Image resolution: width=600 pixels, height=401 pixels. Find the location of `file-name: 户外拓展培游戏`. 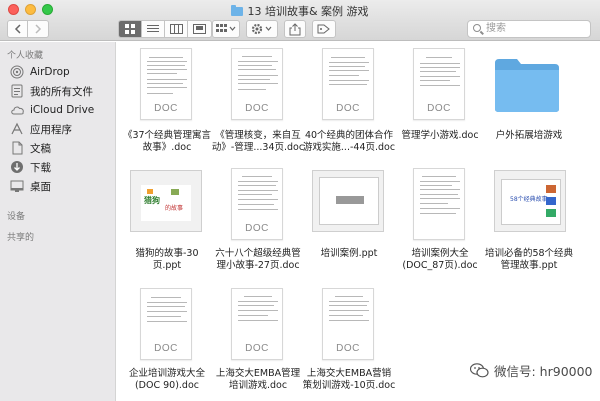

file-name: 户外拓展培游戏 is located at coordinates (529, 136).